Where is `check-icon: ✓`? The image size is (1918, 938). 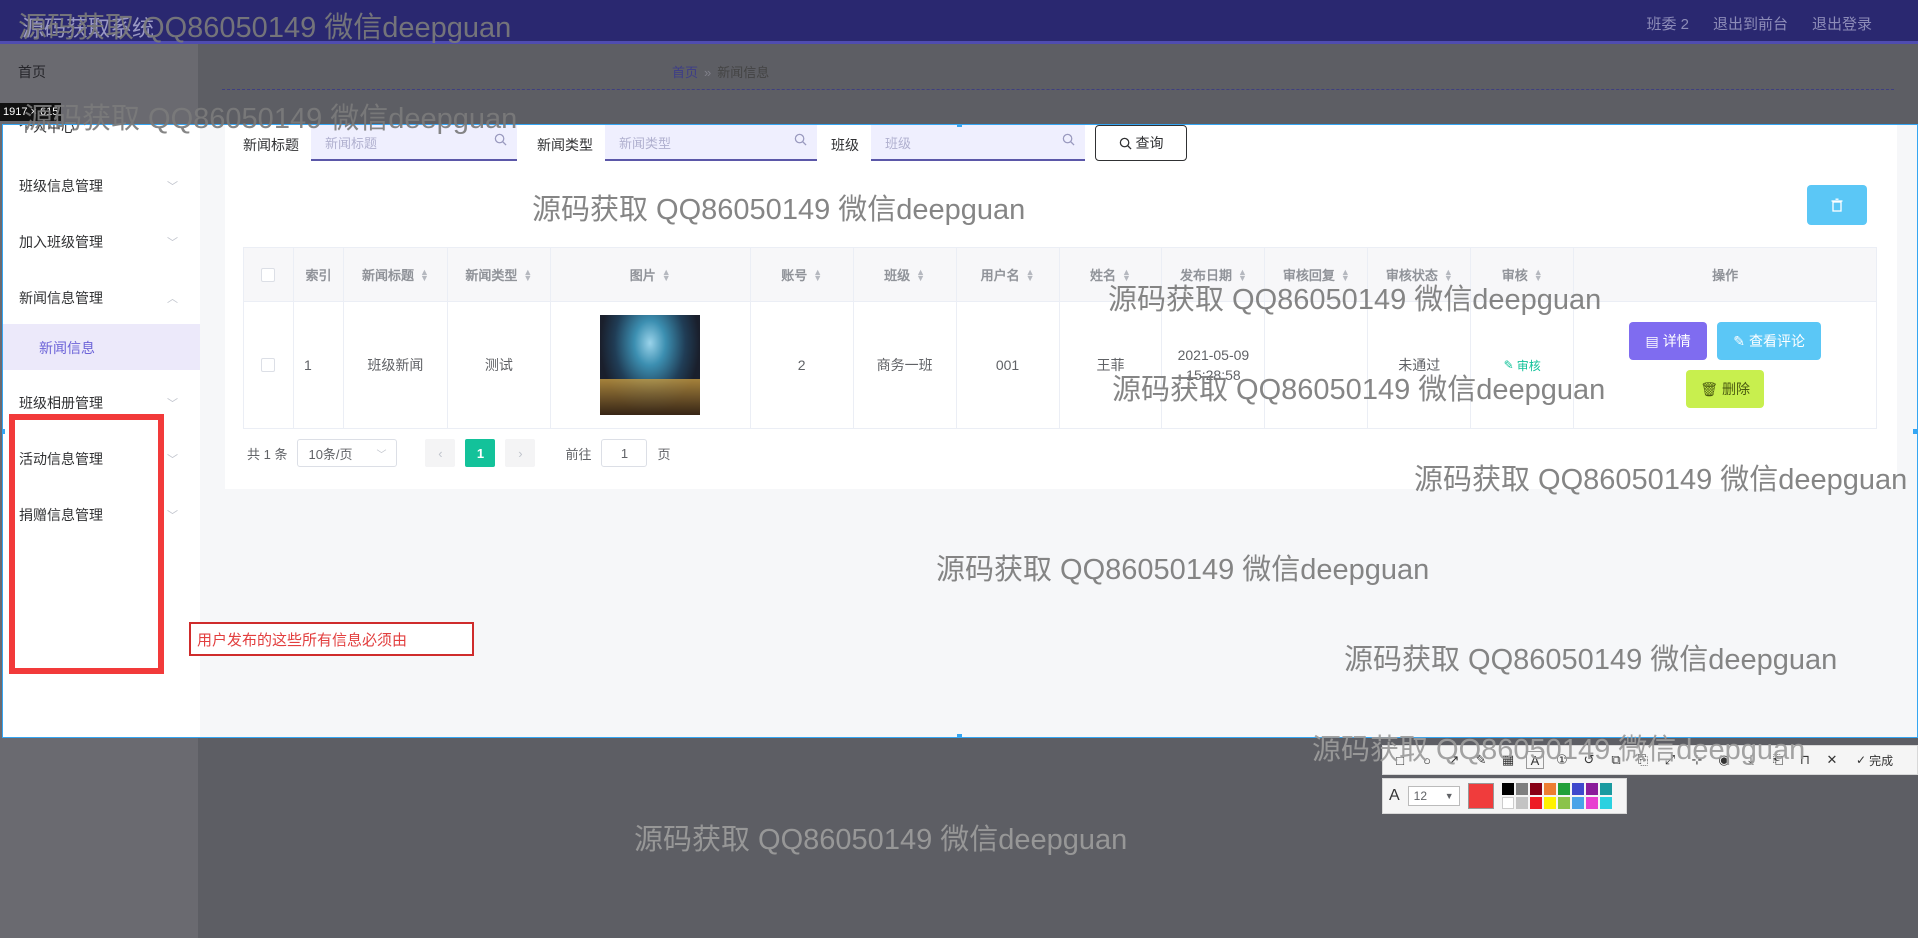
check-icon: ✓ is located at coordinates (1861, 760).